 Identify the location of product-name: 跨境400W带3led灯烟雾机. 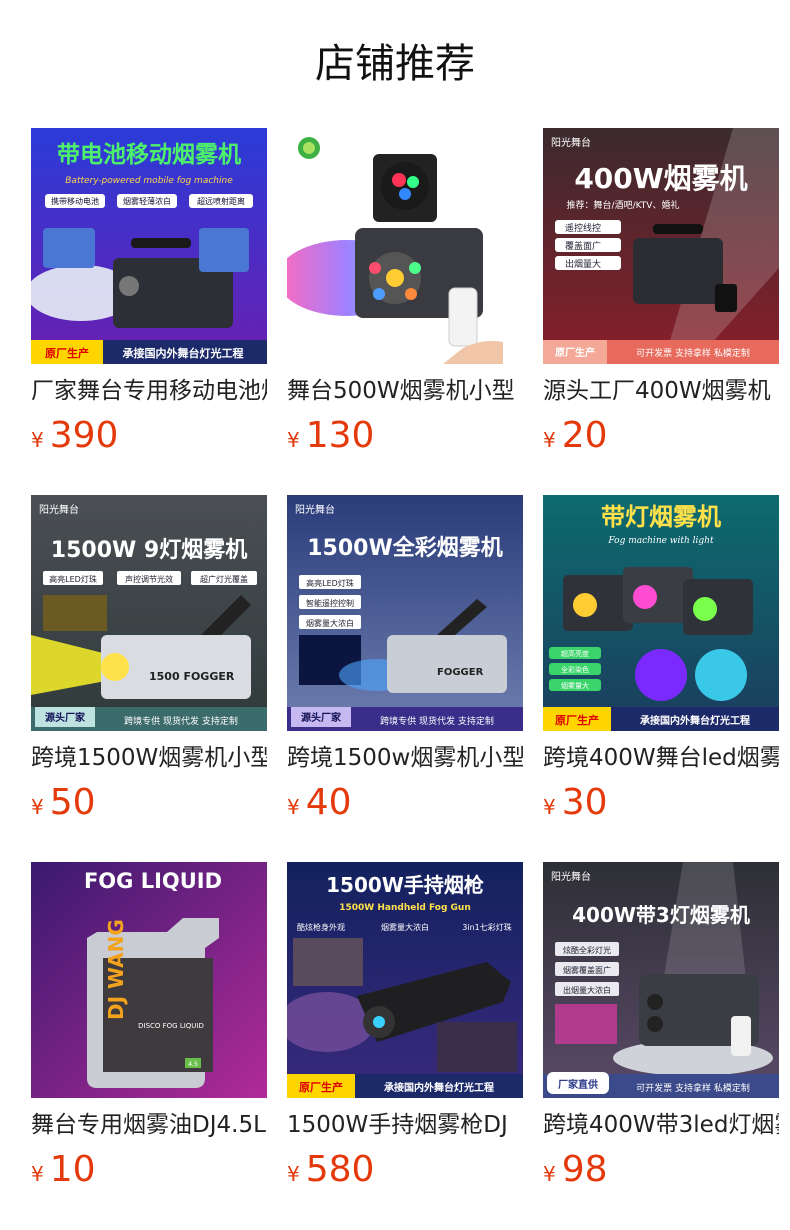
(661, 1125).